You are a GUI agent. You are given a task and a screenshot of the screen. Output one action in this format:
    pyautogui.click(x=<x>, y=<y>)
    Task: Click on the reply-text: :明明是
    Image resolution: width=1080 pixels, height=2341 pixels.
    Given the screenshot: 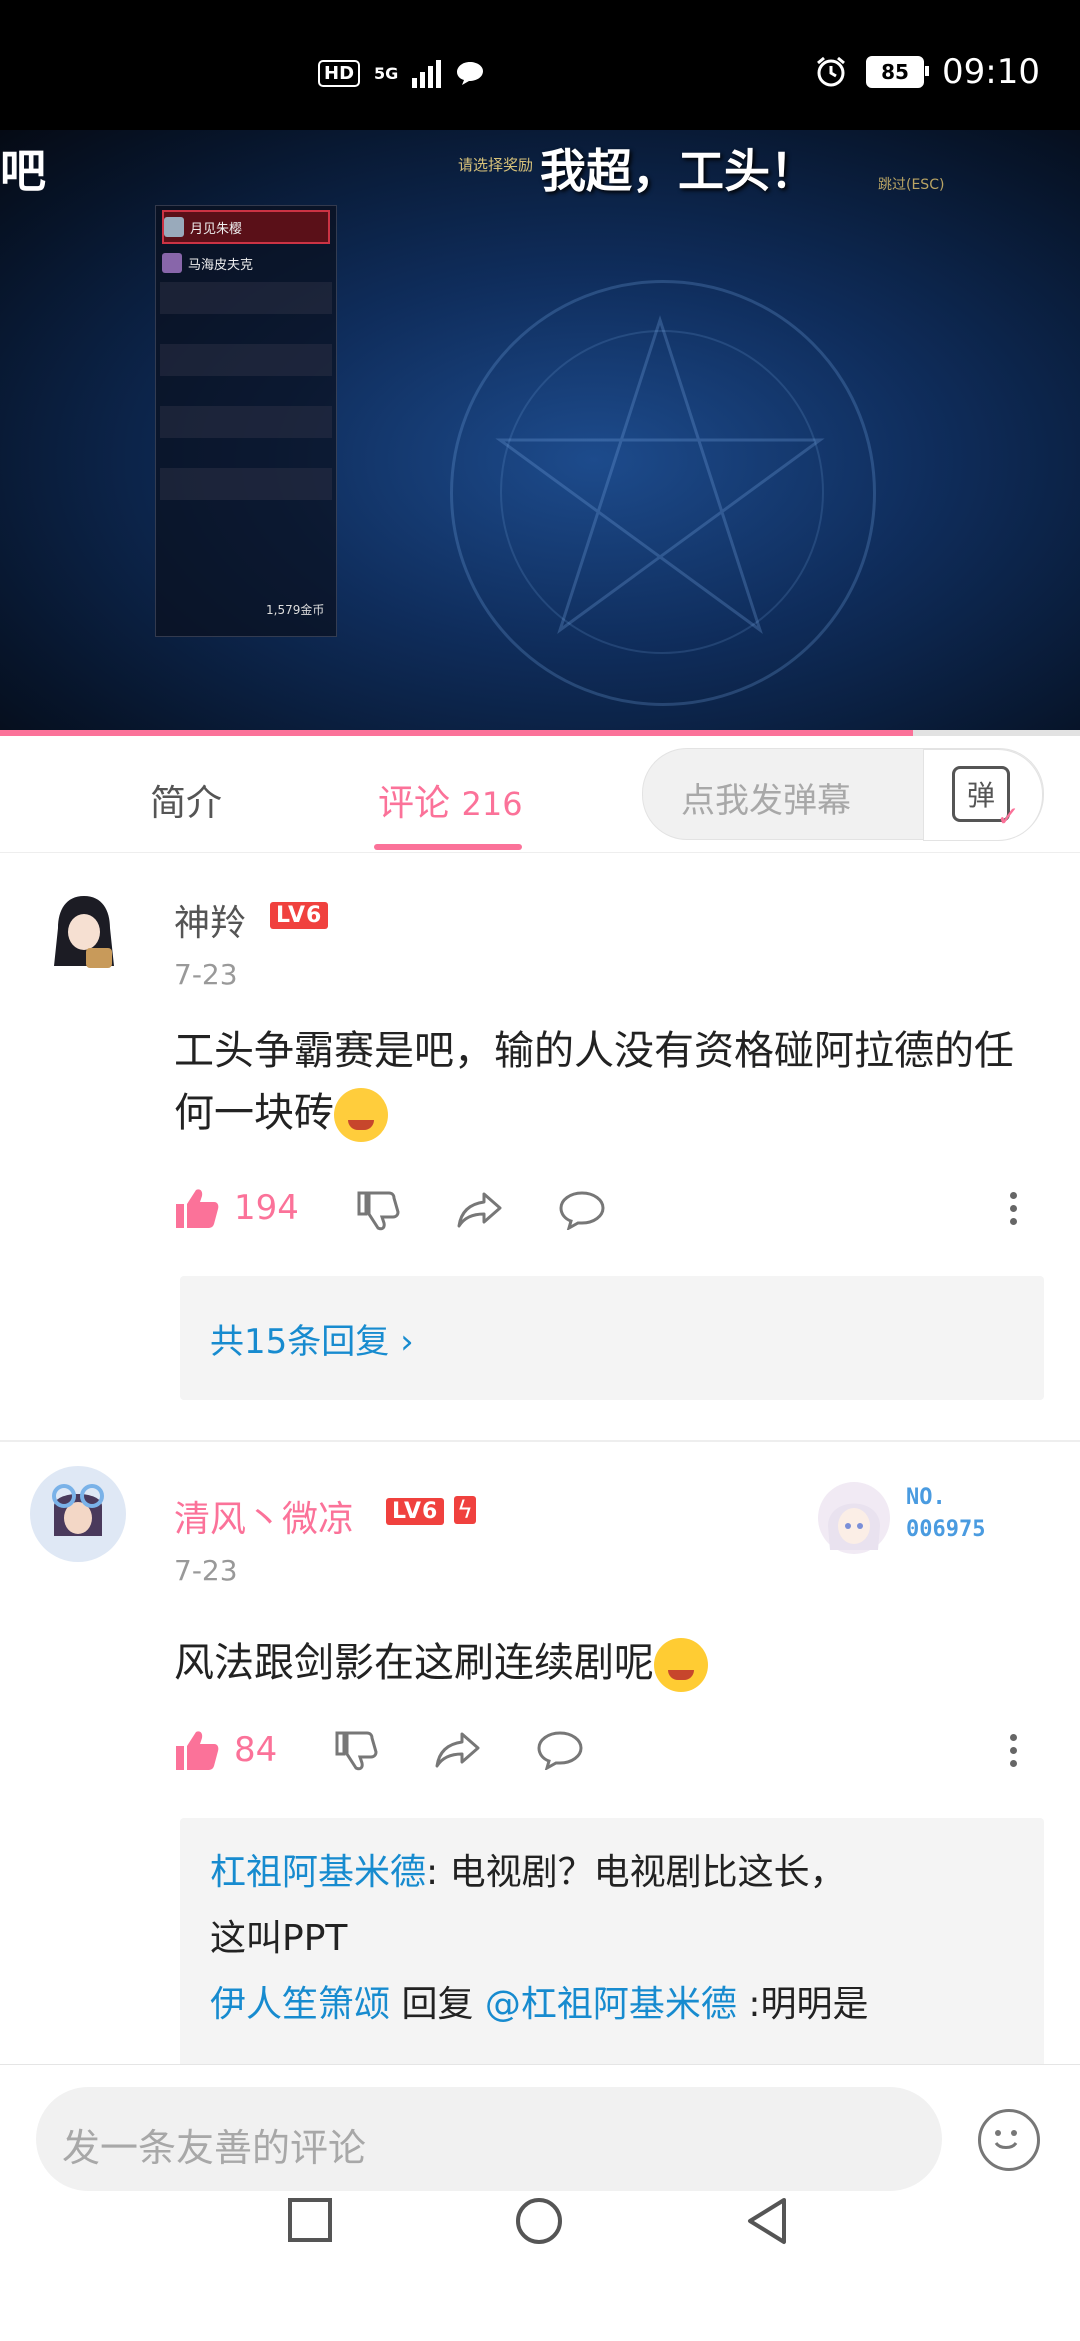 What is the action you would take?
    pyautogui.click(x=802, y=2004)
    